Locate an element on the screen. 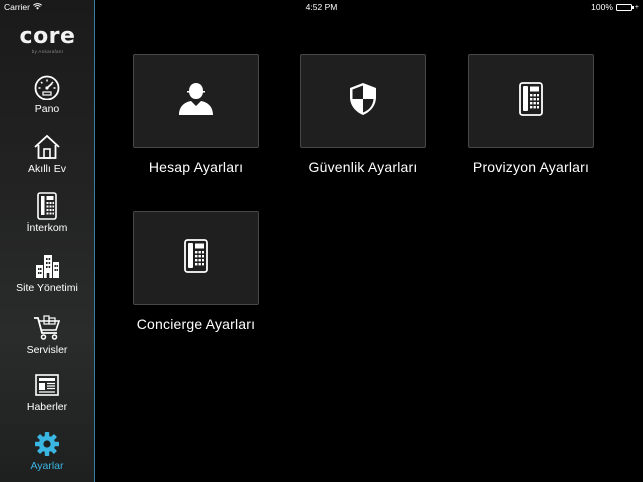  sidebar-item-servisler: Servisler is located at coordinates (47, 335).